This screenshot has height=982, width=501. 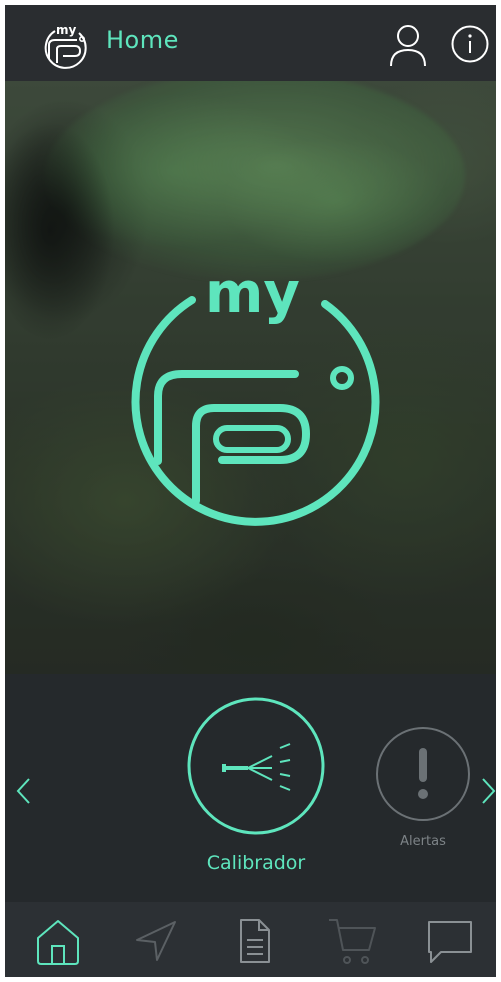 What do you see at coordinates (66, 45) in the screenshot?
I see `logo-icon: my` at bounding box center [66, 45].